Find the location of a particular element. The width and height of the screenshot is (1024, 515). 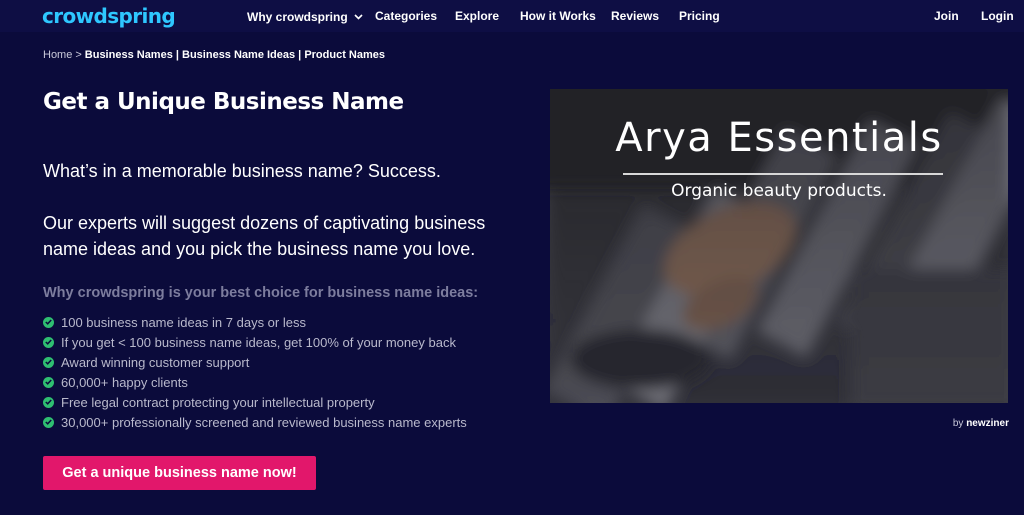

nav-how-it-works: How it Works is located at coordinates (558, 16).